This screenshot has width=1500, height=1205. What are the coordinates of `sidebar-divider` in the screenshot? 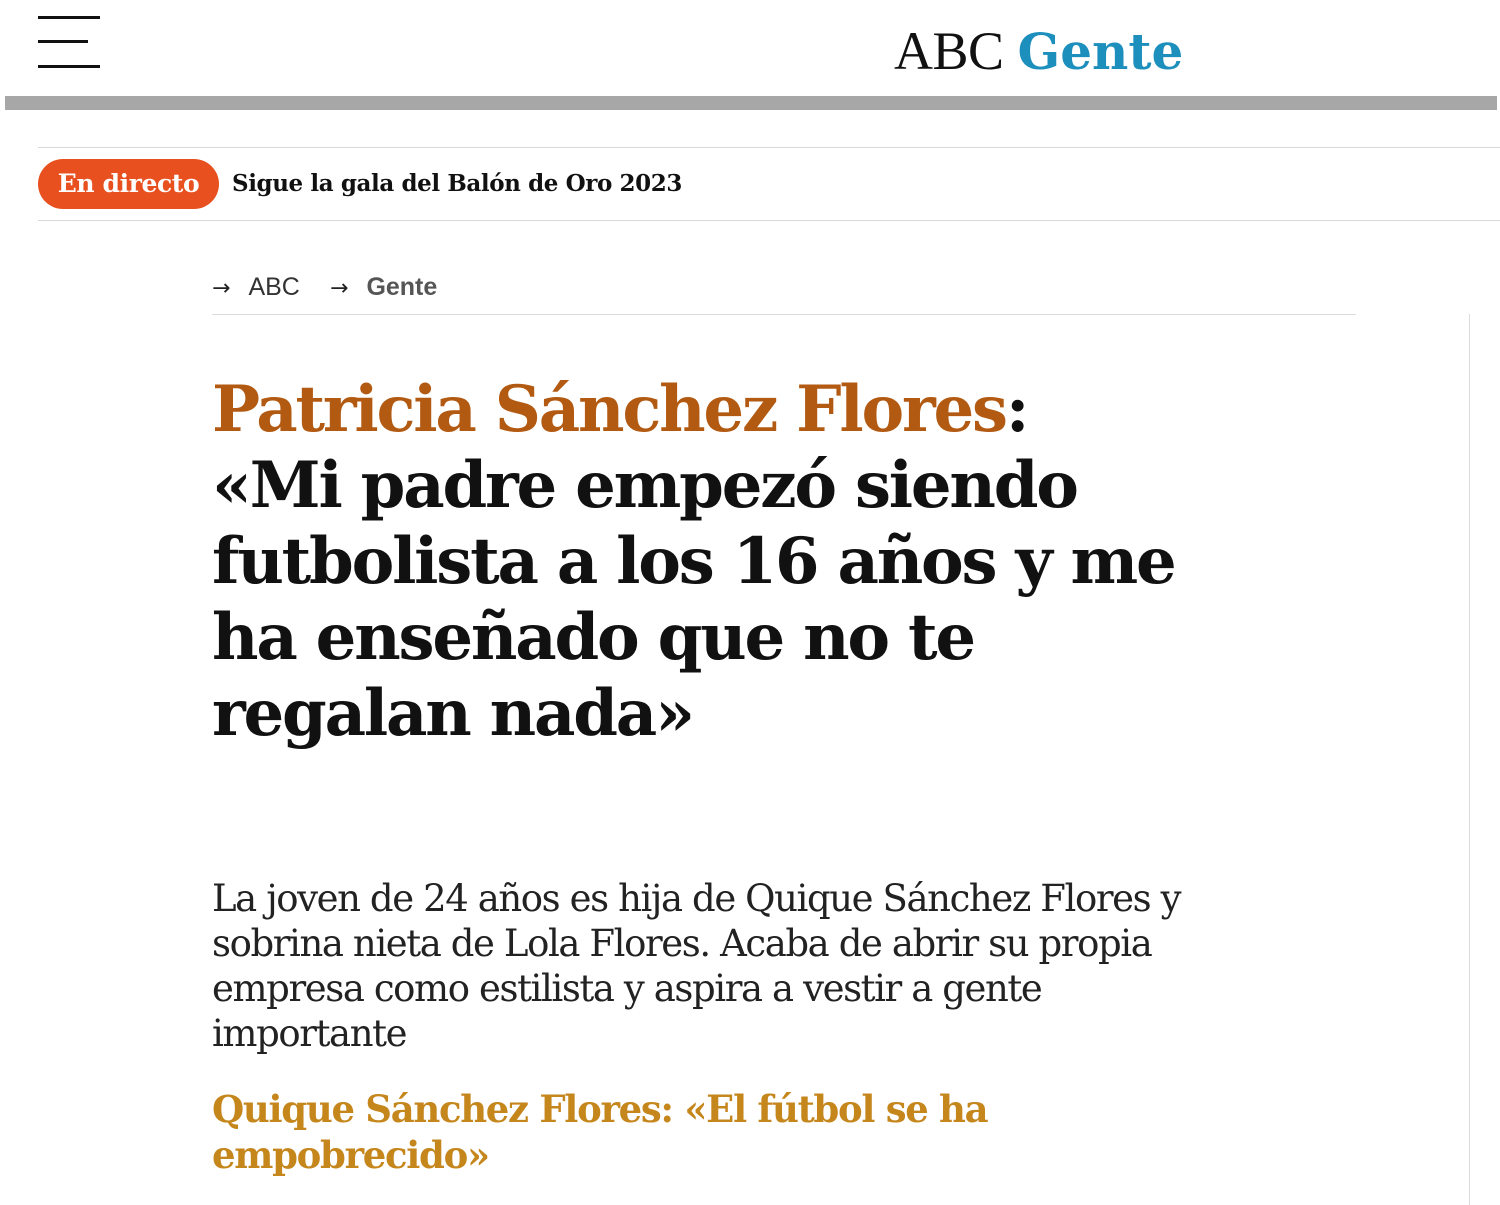 It's located at (1469, 759).